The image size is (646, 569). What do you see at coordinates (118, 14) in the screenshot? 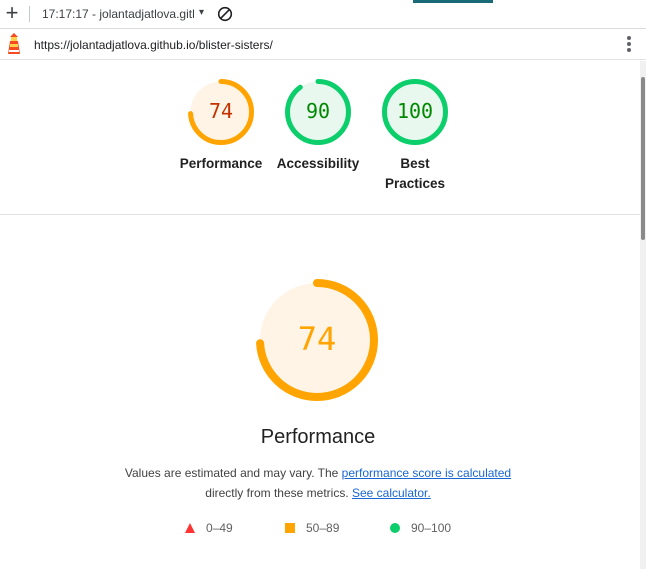
I see `tab-title: 17:17:17 - jolantadjatlova.gitl` at bounding box center [118, 14].